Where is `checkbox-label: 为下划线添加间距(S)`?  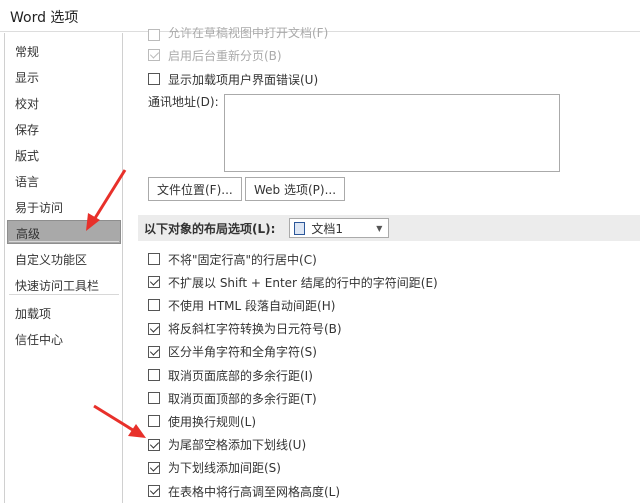 checkbox-label: 为下划线添加间距(S) is located at coordinates (224, 468).